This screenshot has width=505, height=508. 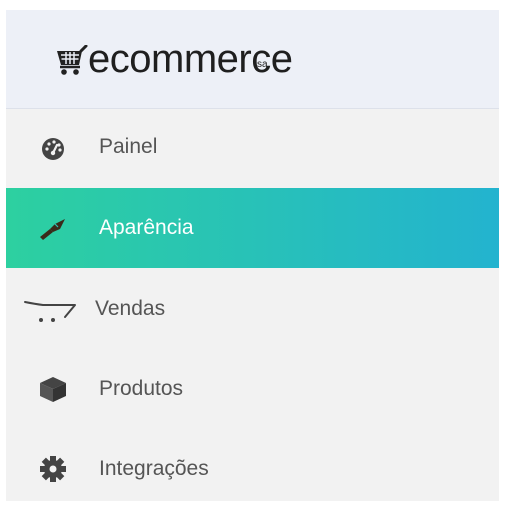 What do you see at coordinates (262, 64) in the screenshot?
I see `brand-suffix: sa` at bounding box center [262, 64].